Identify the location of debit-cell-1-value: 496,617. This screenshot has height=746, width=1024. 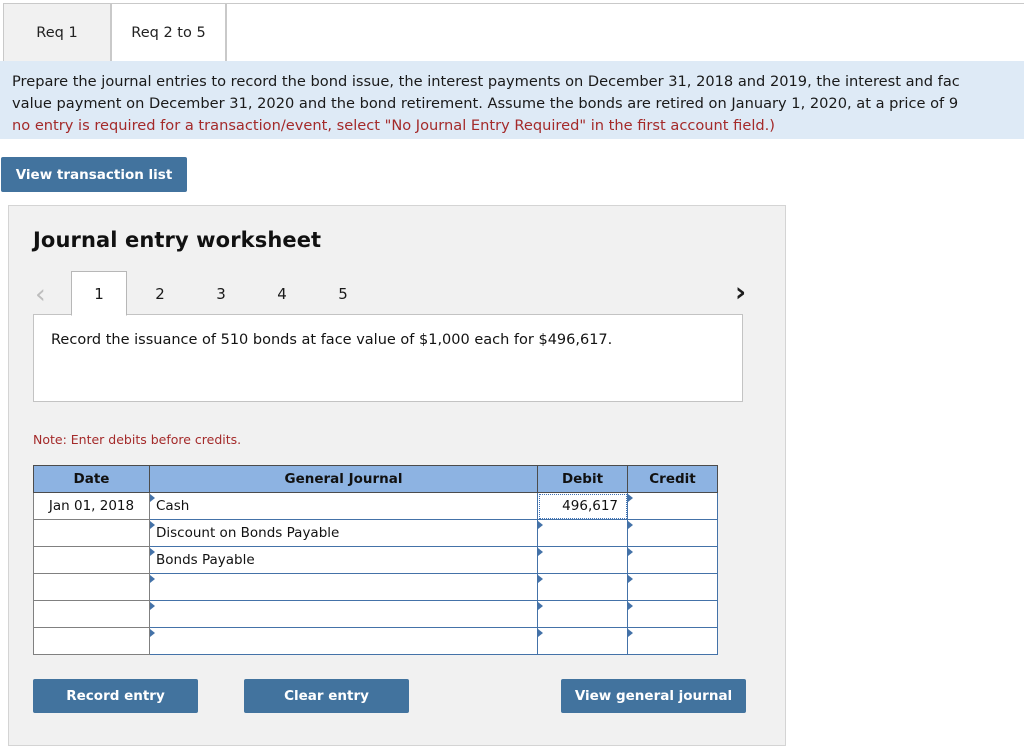
(590, 506).